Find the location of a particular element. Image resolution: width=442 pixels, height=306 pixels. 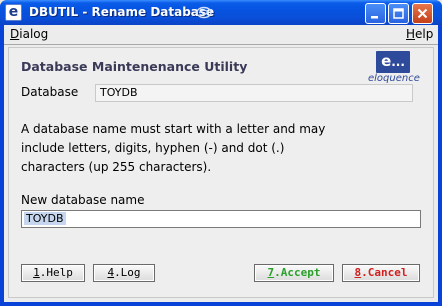

maximize-button is located at coordinates (398, 13).